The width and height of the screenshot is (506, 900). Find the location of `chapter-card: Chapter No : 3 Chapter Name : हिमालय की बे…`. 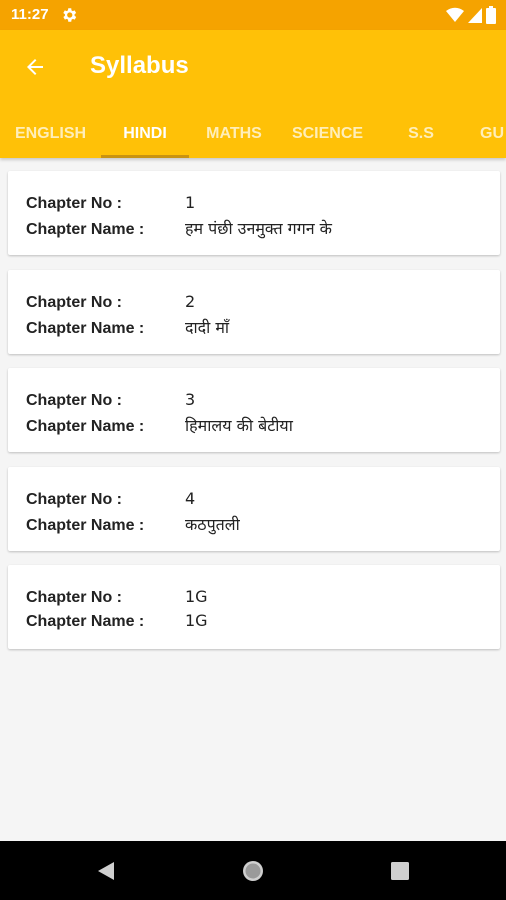

chapter-card: Chapter No : 3 Chapter Name : हिमालय की बे… is located at coordinates (254, 410).